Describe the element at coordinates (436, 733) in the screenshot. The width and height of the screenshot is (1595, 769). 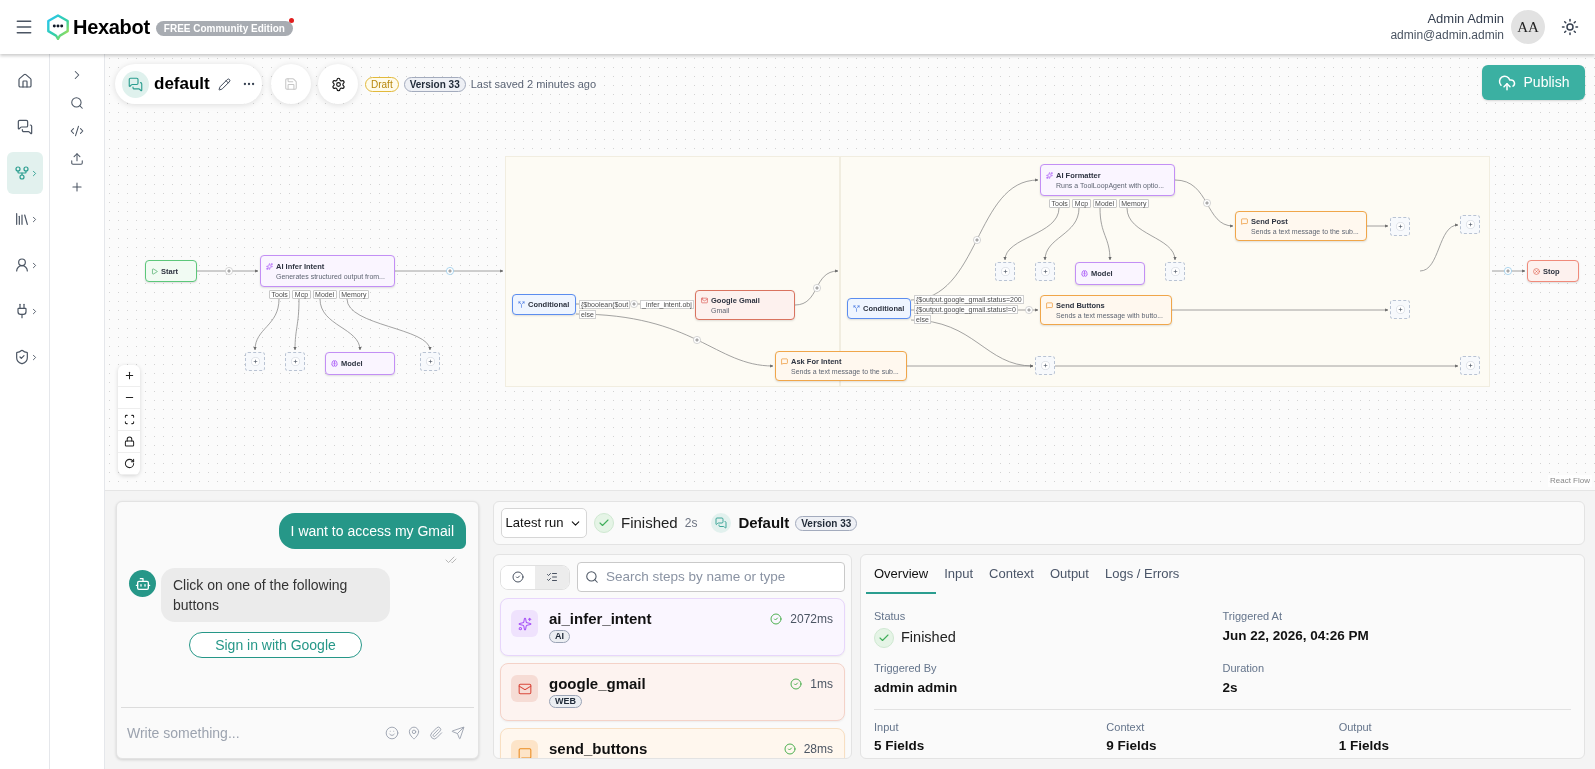
I see `paperclip-icon` at that location.